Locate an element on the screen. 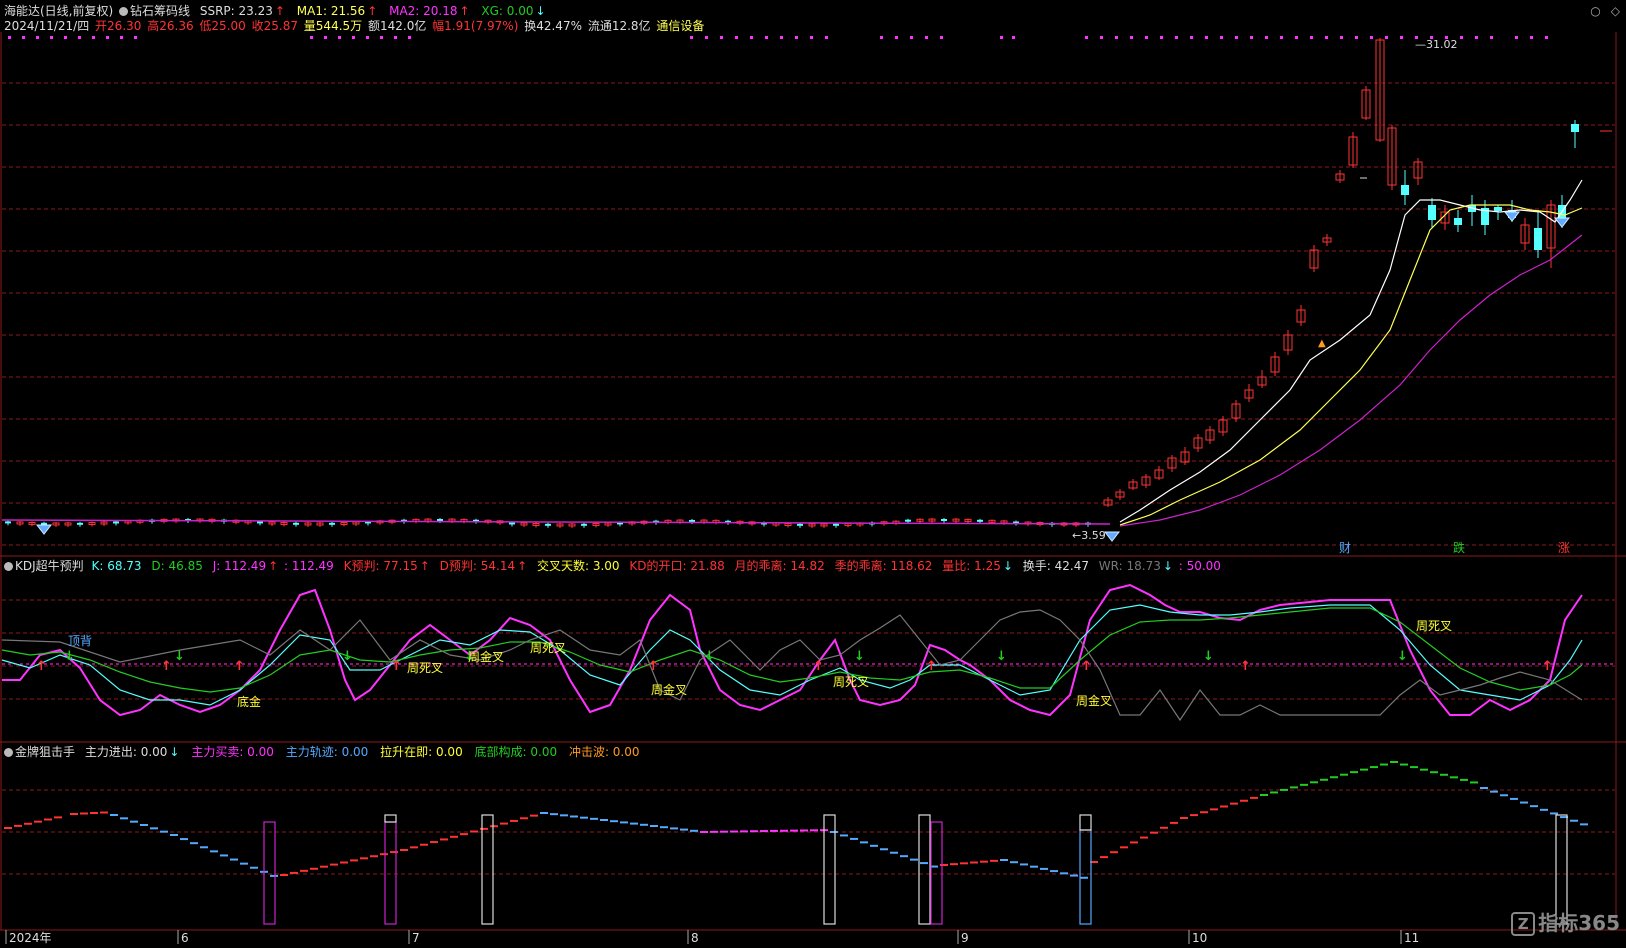 This screenshot has height=948, width=1626. x-tick-label: 9 is located at coordinates (965, 938).